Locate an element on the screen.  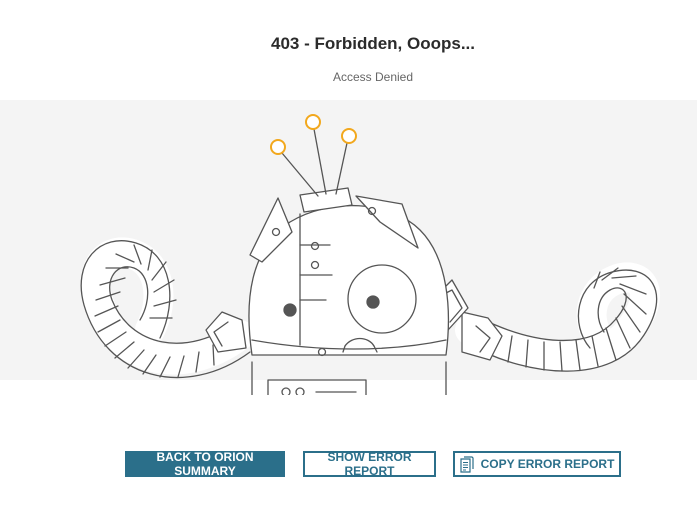
document-copy-icon is located at coordinates (466, 464).